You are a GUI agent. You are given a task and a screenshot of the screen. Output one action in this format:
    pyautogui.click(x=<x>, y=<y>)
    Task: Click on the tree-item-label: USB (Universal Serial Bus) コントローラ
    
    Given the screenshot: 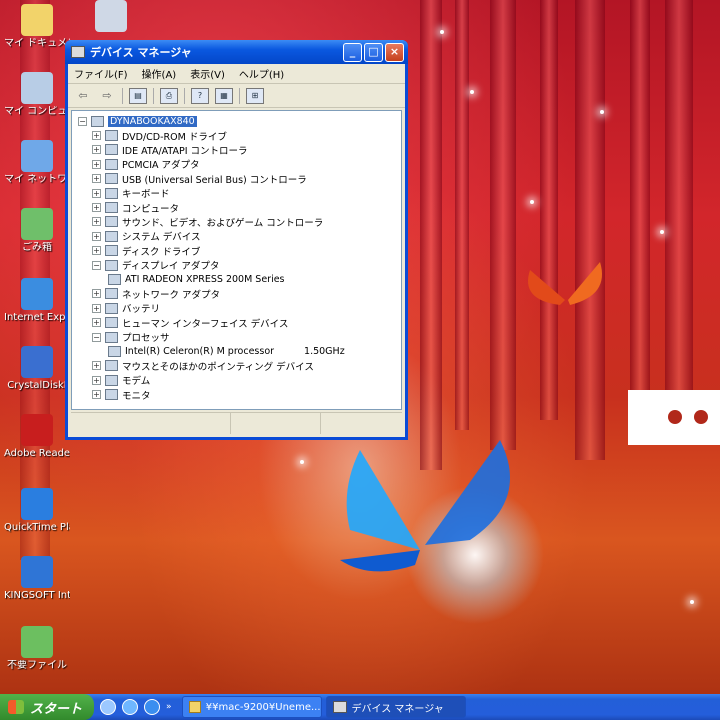 What is the action you would take?
    pyautogui.click(x=214, y=180)
    